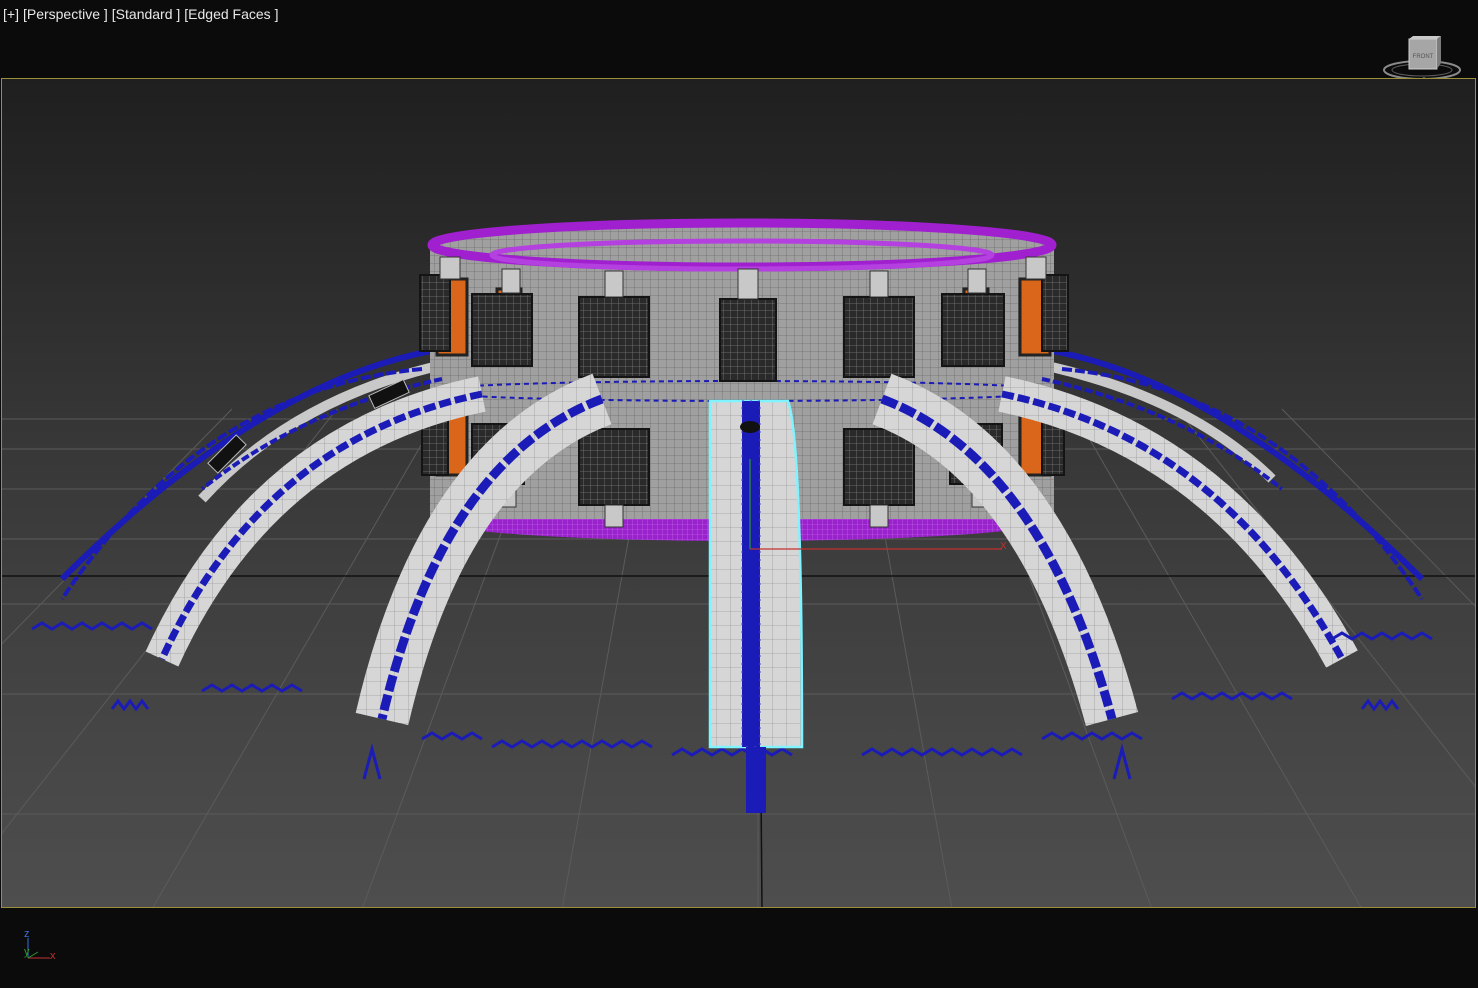  What do you see at coordinates (65, 14) in the screenshot?
I see `viewport-perspective-menu: [Perspective ]` at bounding box center [65, 14].